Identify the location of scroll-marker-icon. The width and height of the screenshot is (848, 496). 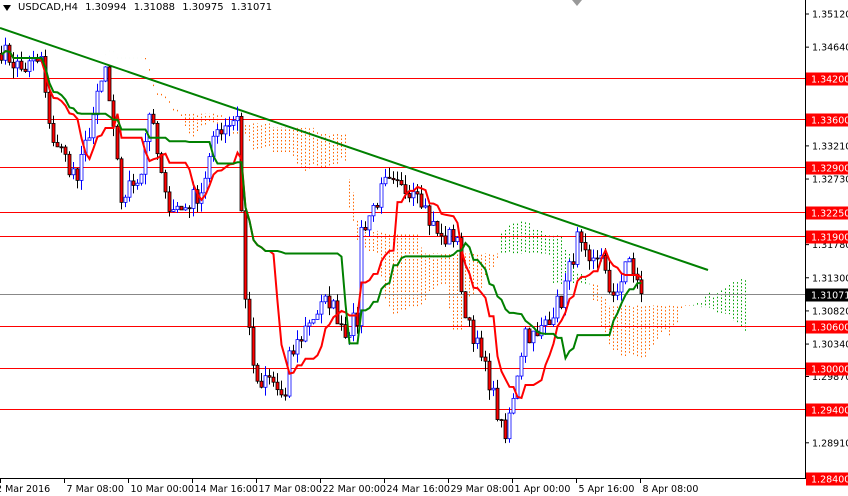
(577, 3).